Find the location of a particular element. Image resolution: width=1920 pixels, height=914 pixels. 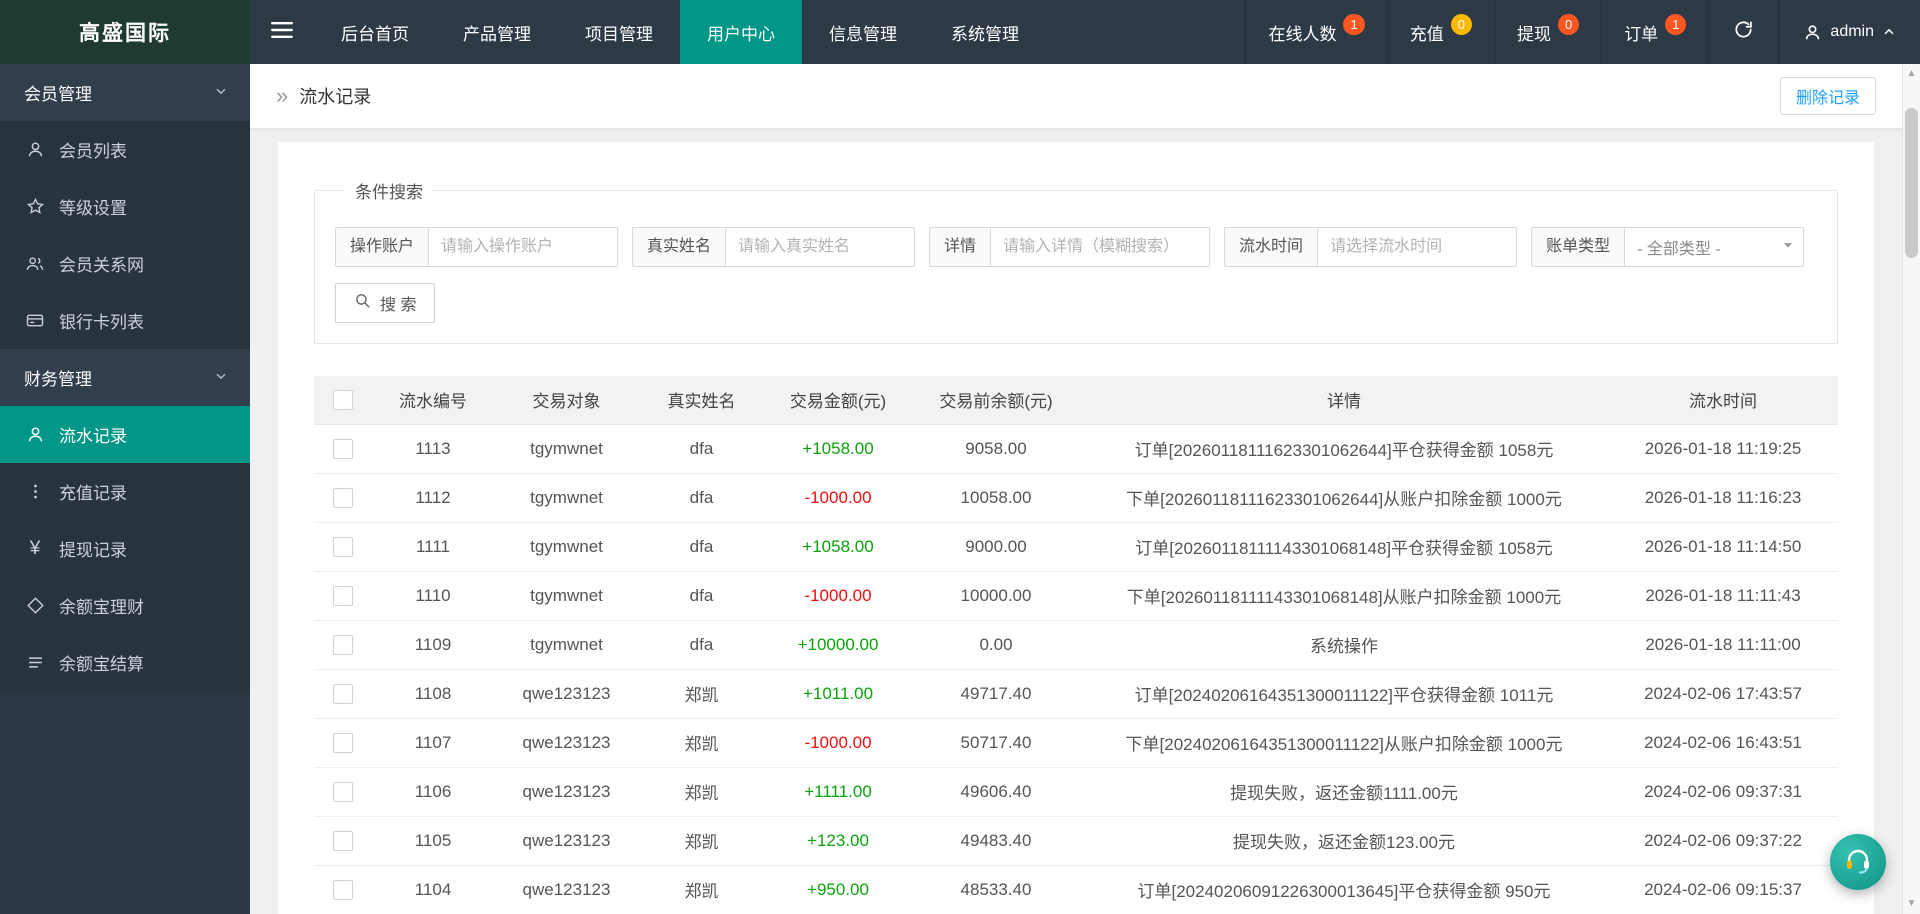

user-menu: admin is located at coordinates (1849, 32).